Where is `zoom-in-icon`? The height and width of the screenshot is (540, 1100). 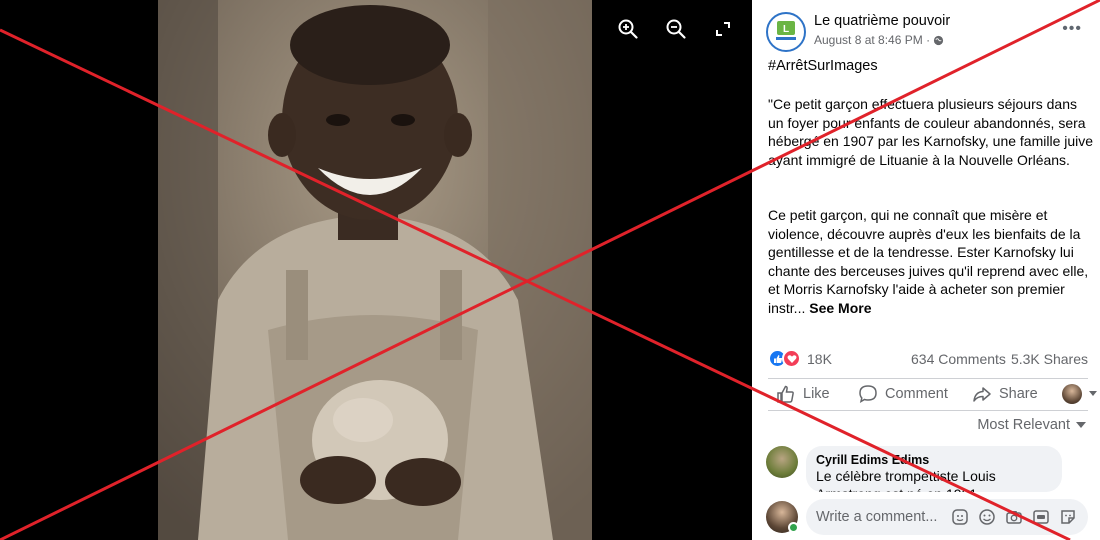
zoom-in-icon is located at coordinates (628, 29).